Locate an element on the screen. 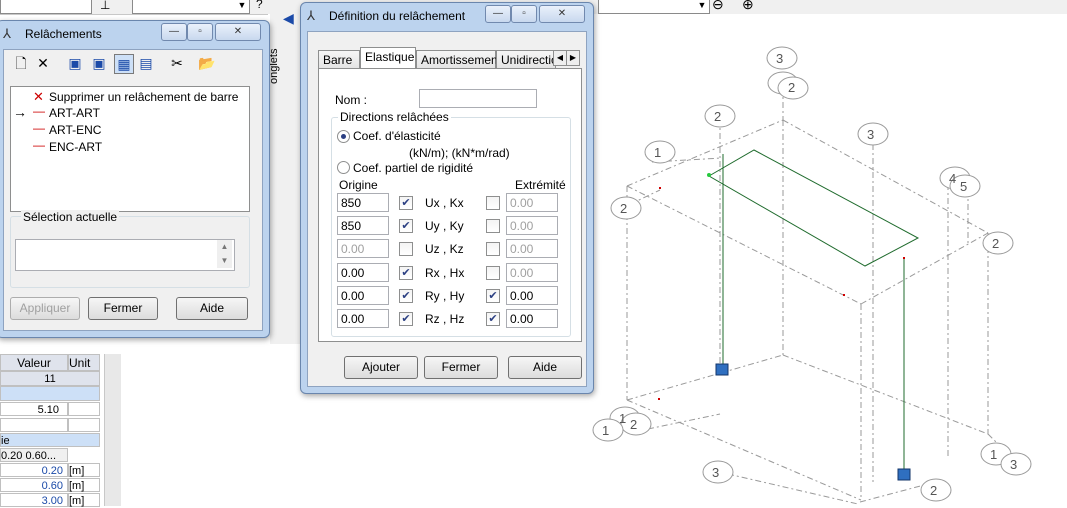 This screenshot has width=1067, height=508. tab-amortissement: Amortissement is located at coordinates (458, 59).